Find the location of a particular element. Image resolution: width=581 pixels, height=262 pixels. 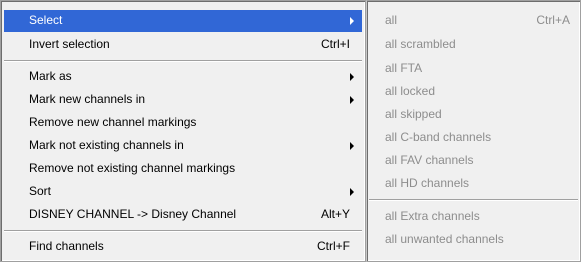

menu-item-label: Invert selection is located at coordinates (69, 44).